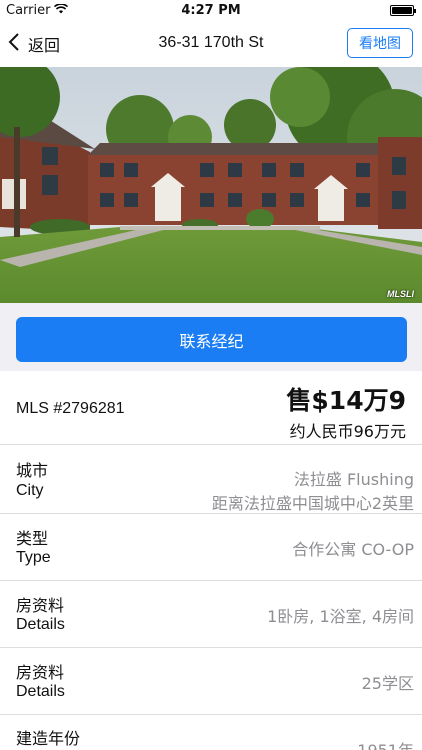 This screenshot has width=422, height=750. I want to click on detail-label-cn: 建造年份, so click(48, 738).